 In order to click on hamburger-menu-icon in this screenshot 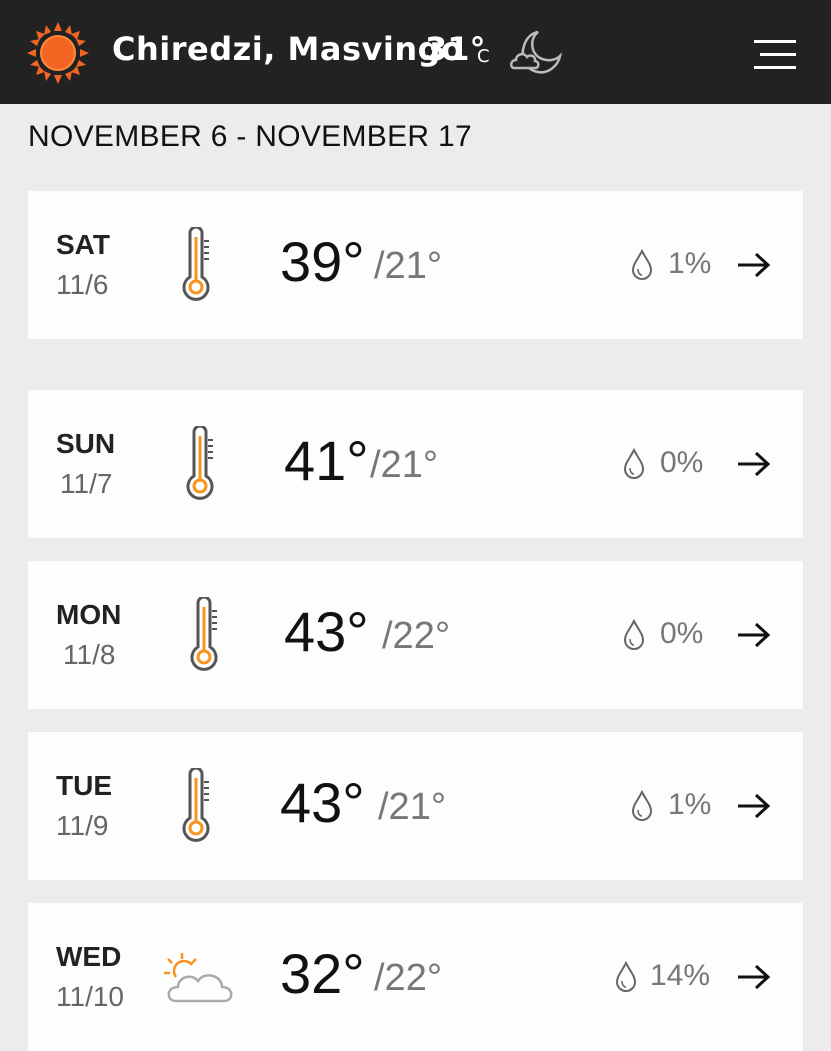, I will do `click(775, 55)`.